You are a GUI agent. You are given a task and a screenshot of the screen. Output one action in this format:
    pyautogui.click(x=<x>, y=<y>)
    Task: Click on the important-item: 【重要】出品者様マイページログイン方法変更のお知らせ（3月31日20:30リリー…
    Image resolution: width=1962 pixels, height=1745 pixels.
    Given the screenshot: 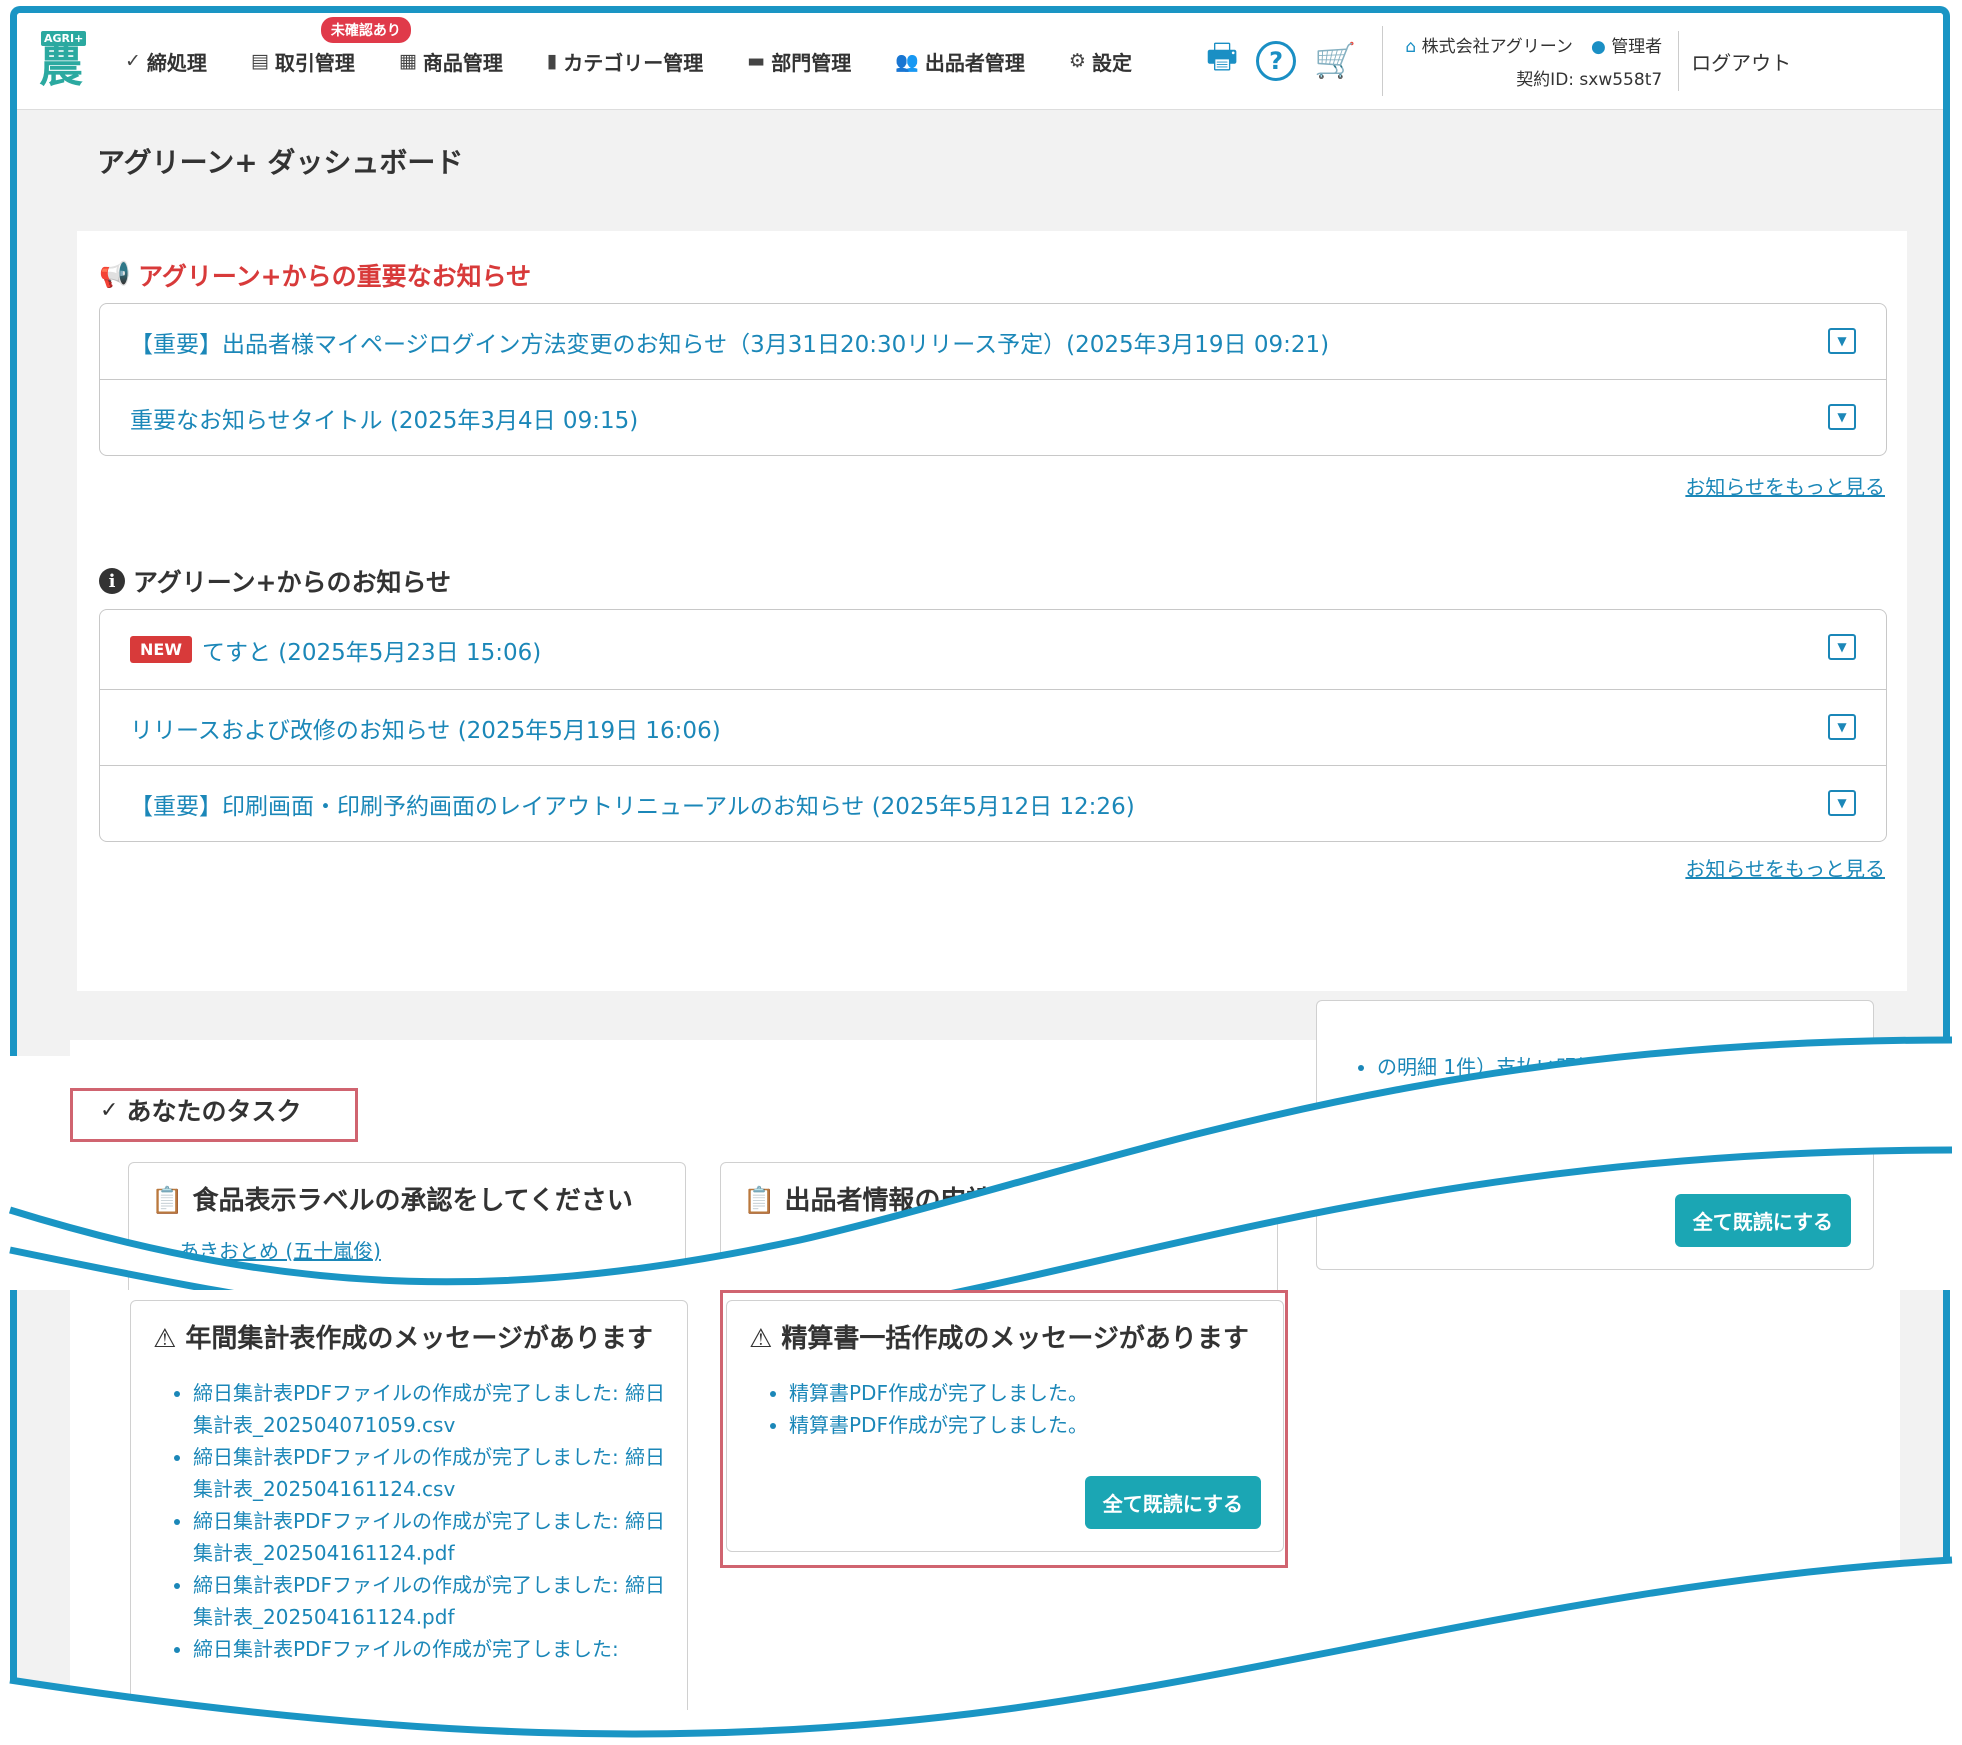 What is the action you would take?
    pyautogui.click(x=993, y=342)
    